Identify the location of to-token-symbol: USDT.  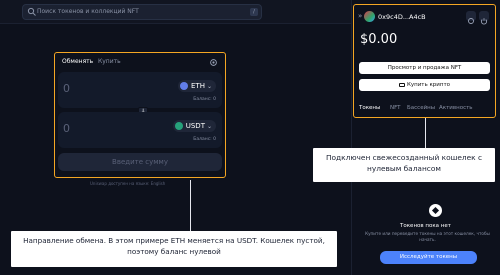
(195, 126).